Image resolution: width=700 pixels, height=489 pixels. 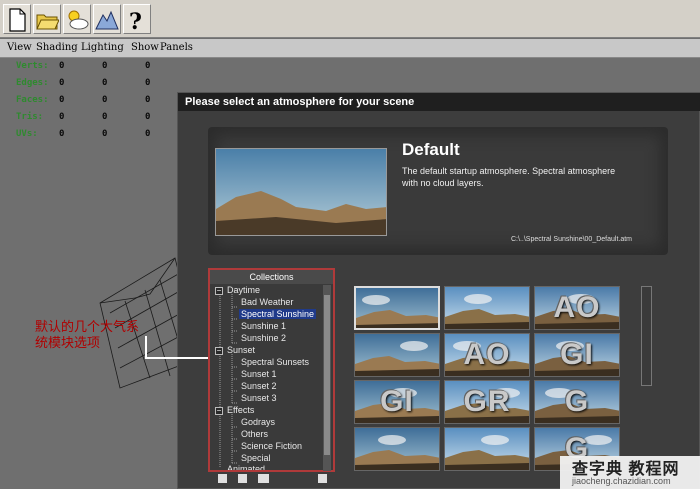 I want to click on open-button, so click(x=47, y=19).